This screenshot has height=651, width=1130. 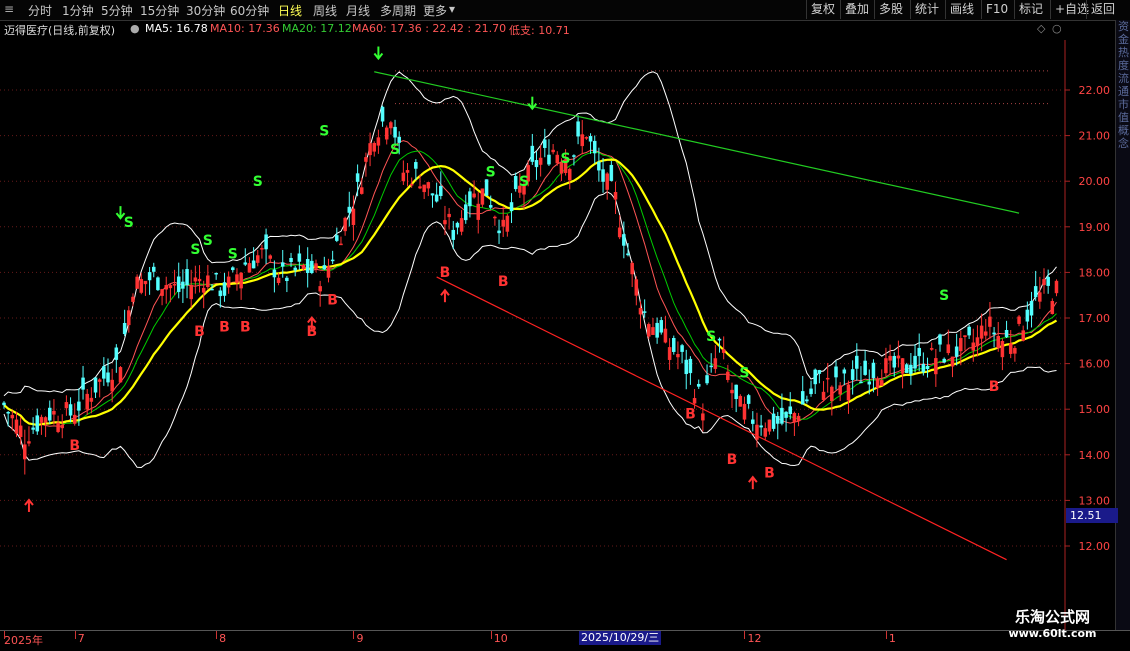 What do you see at coordinates (78, 10) in the screenshot?
I see `period-tab-1: 1分钟` at bounding box center [78, 10].